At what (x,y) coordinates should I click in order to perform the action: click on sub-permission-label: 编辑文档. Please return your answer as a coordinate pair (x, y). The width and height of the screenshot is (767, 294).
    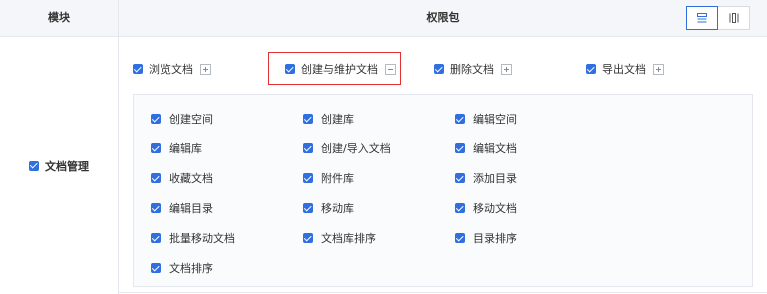
    Looking at the image, I should click on (495, 148).